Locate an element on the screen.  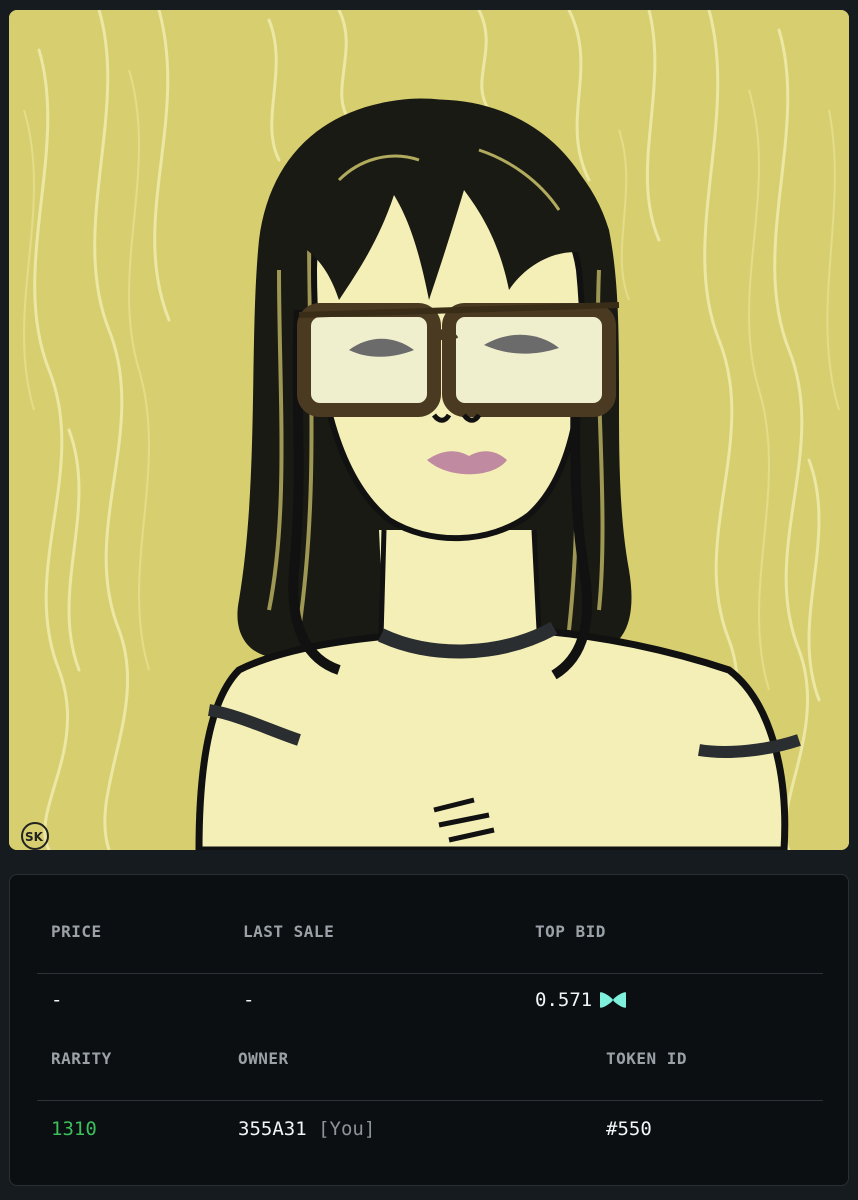
owner-you-tag: [You] is located at coordinates (347, 1129).